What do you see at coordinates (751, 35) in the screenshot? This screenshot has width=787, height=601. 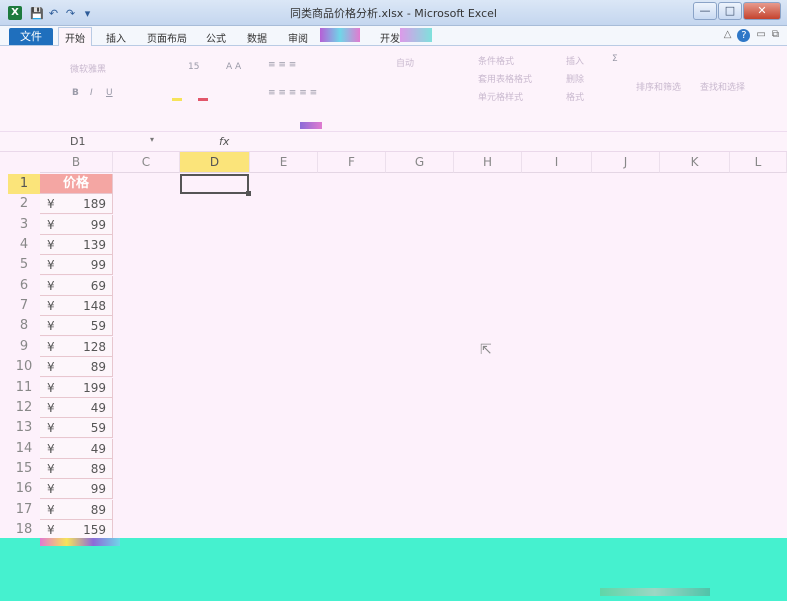 I see `ribbon-controls: △ ? ▭ ⧉` at bounding box center [751, 35].